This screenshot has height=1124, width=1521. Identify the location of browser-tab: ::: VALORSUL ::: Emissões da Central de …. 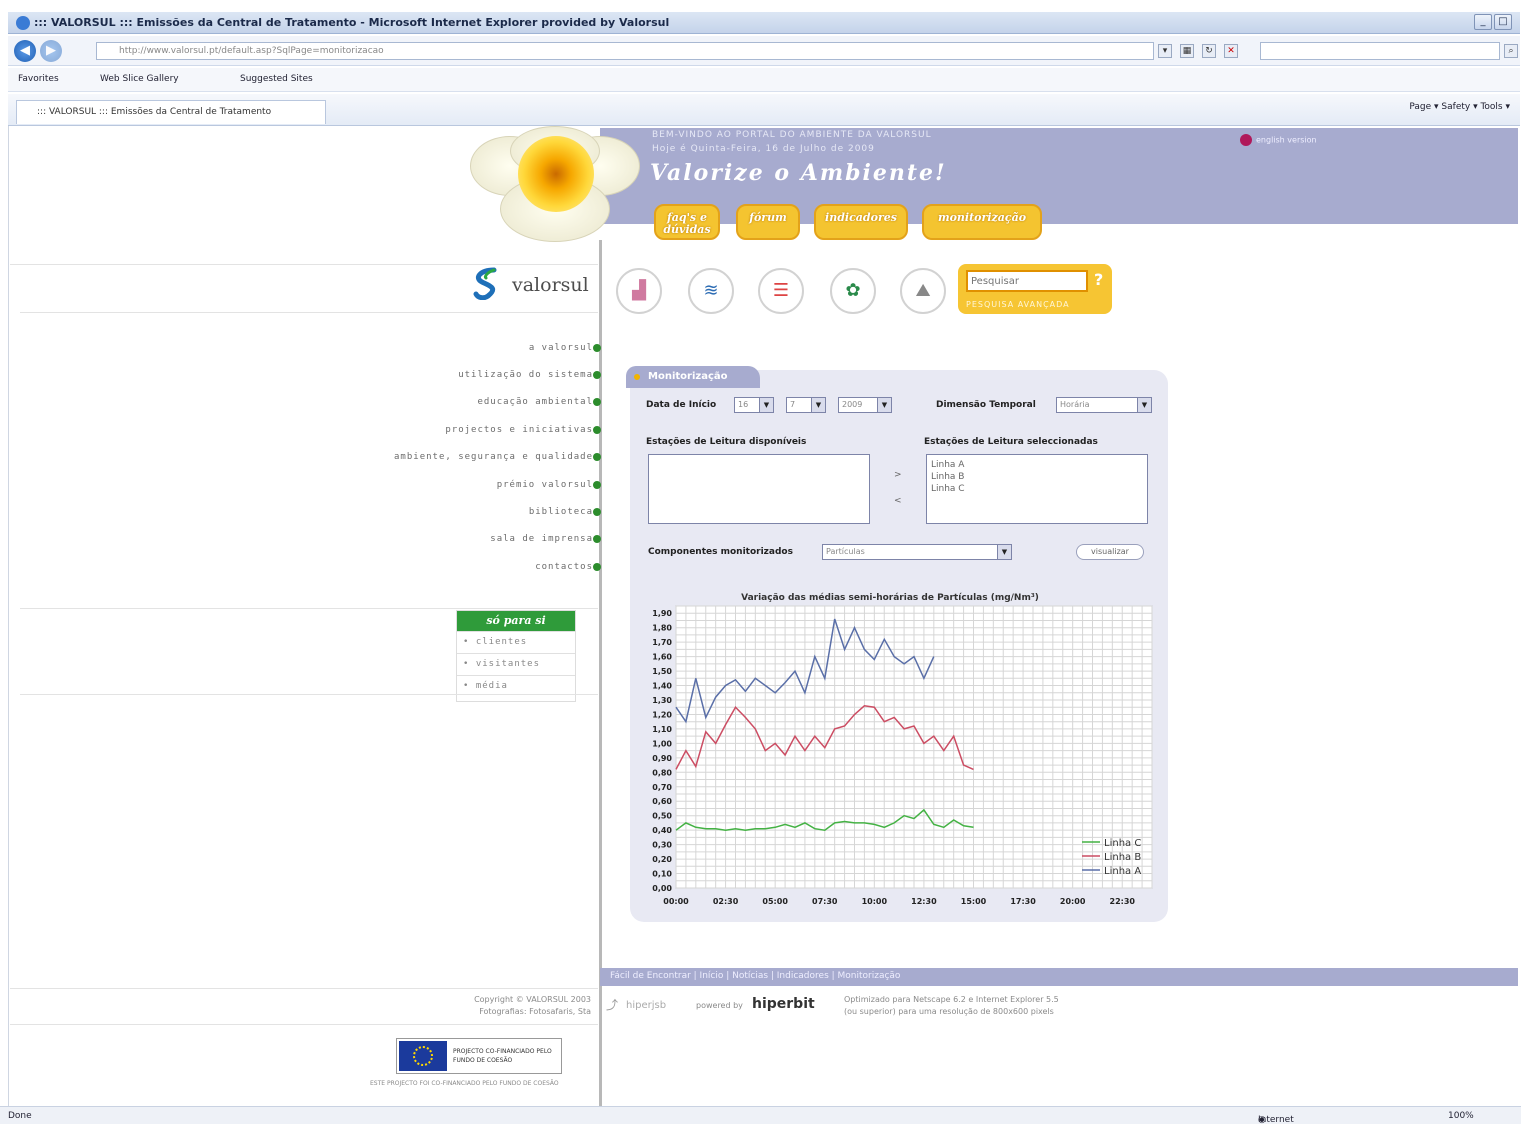
(171, 112).